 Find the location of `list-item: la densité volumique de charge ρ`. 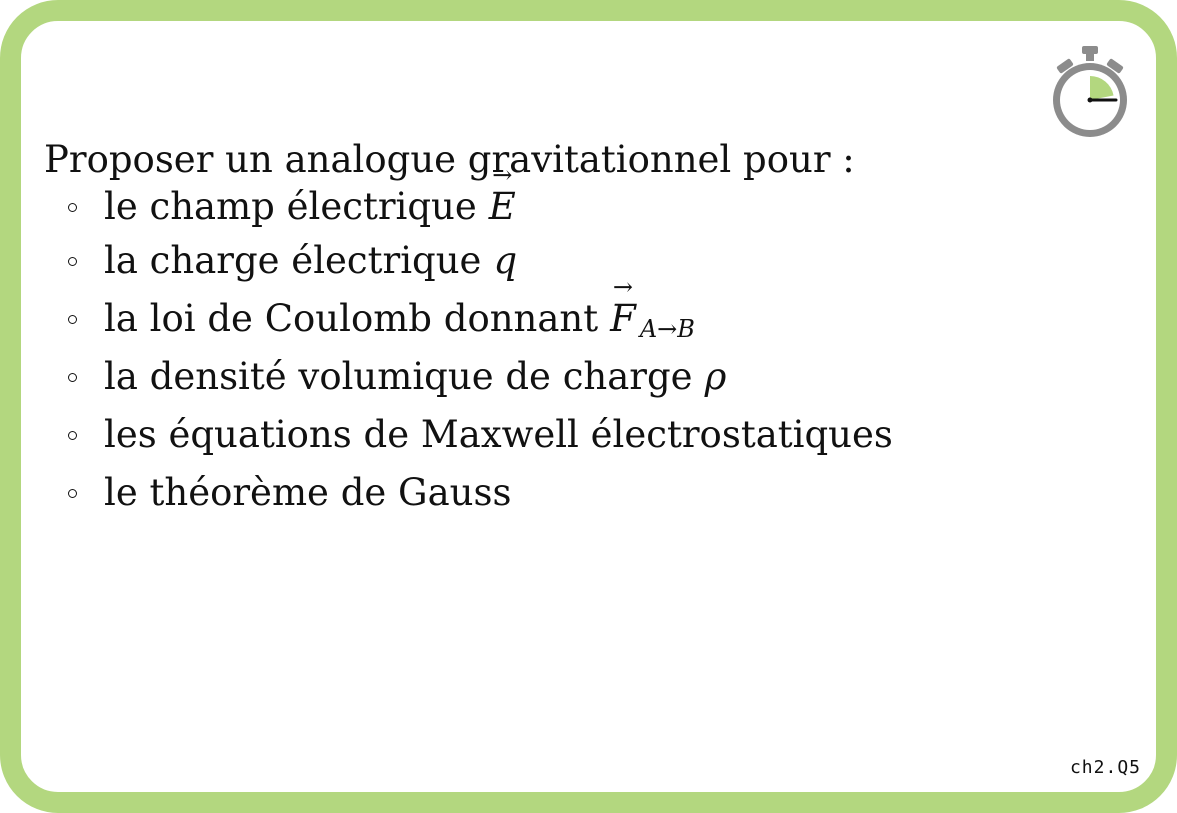

list-item: la densité volumique de charge ρ is located at coordinates (468, 377).